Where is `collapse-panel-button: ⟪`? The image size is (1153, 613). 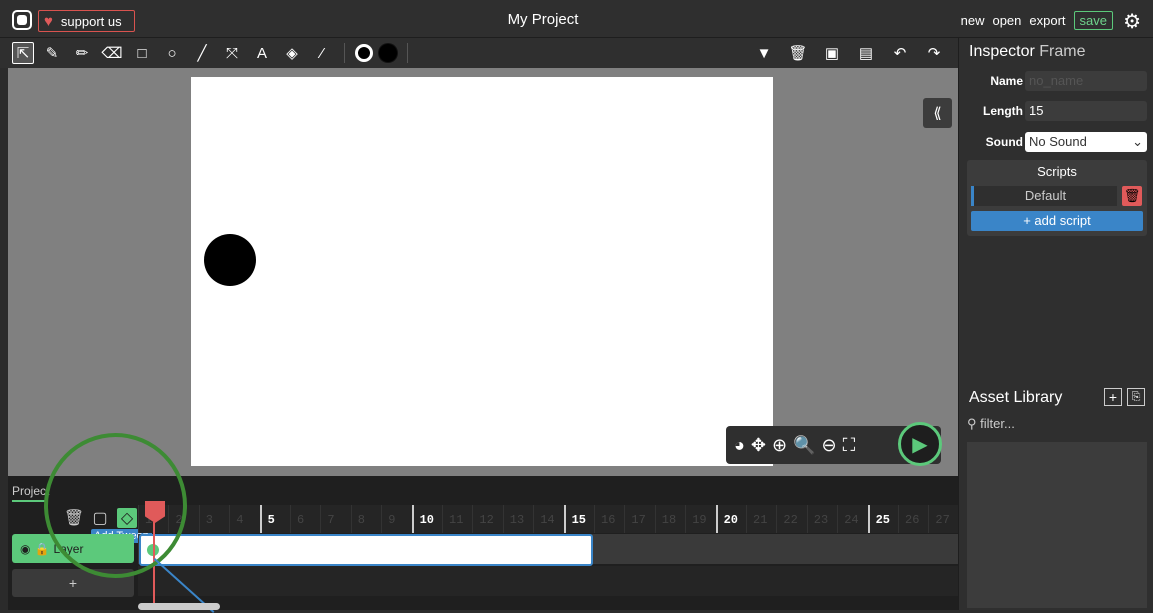 collapse-panel-button: ⟪ is located at coordinates (937, 113).